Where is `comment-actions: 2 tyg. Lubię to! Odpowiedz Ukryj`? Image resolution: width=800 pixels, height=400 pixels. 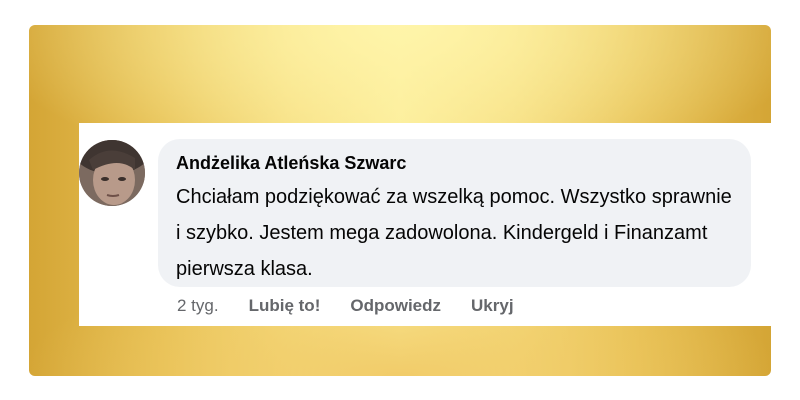
comment-actions: 2 tyg. Lubię to! Odpowiedz Ukryj is located at coordinates (360, 306).